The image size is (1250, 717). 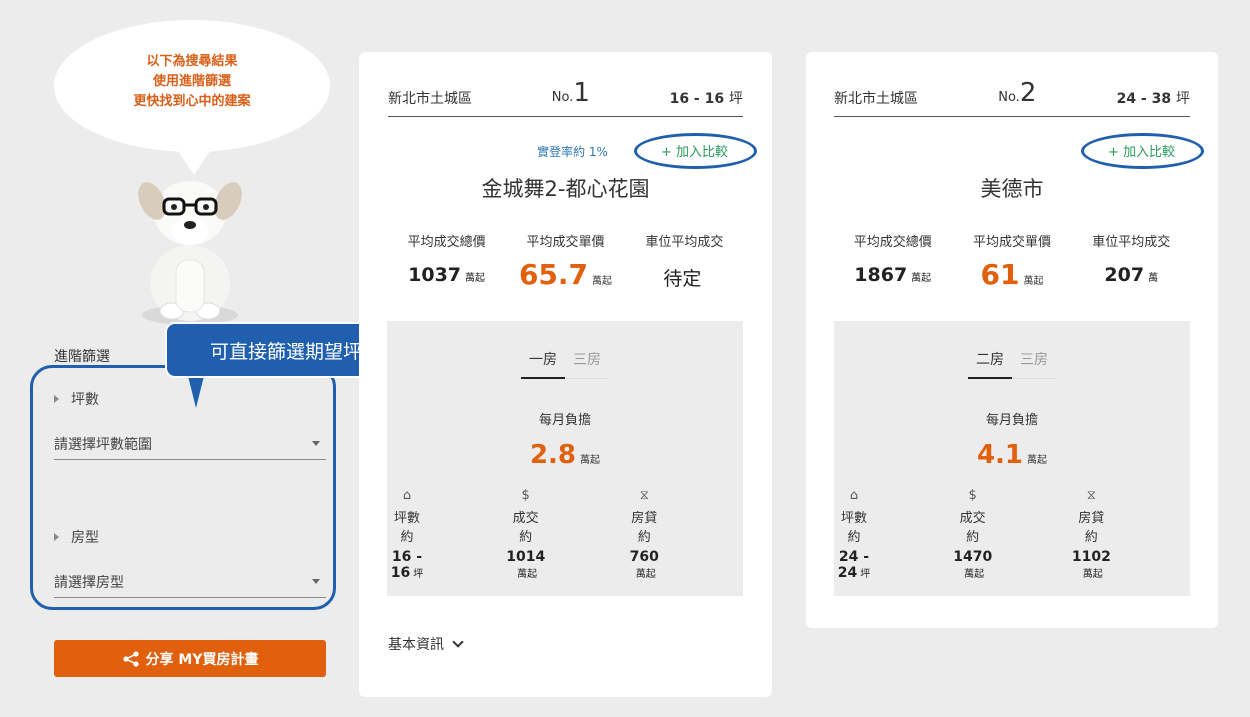 What do you see at coordinates (130, 658) in the screenshot?
I see `share-icon` at bounding box center [130, 658].